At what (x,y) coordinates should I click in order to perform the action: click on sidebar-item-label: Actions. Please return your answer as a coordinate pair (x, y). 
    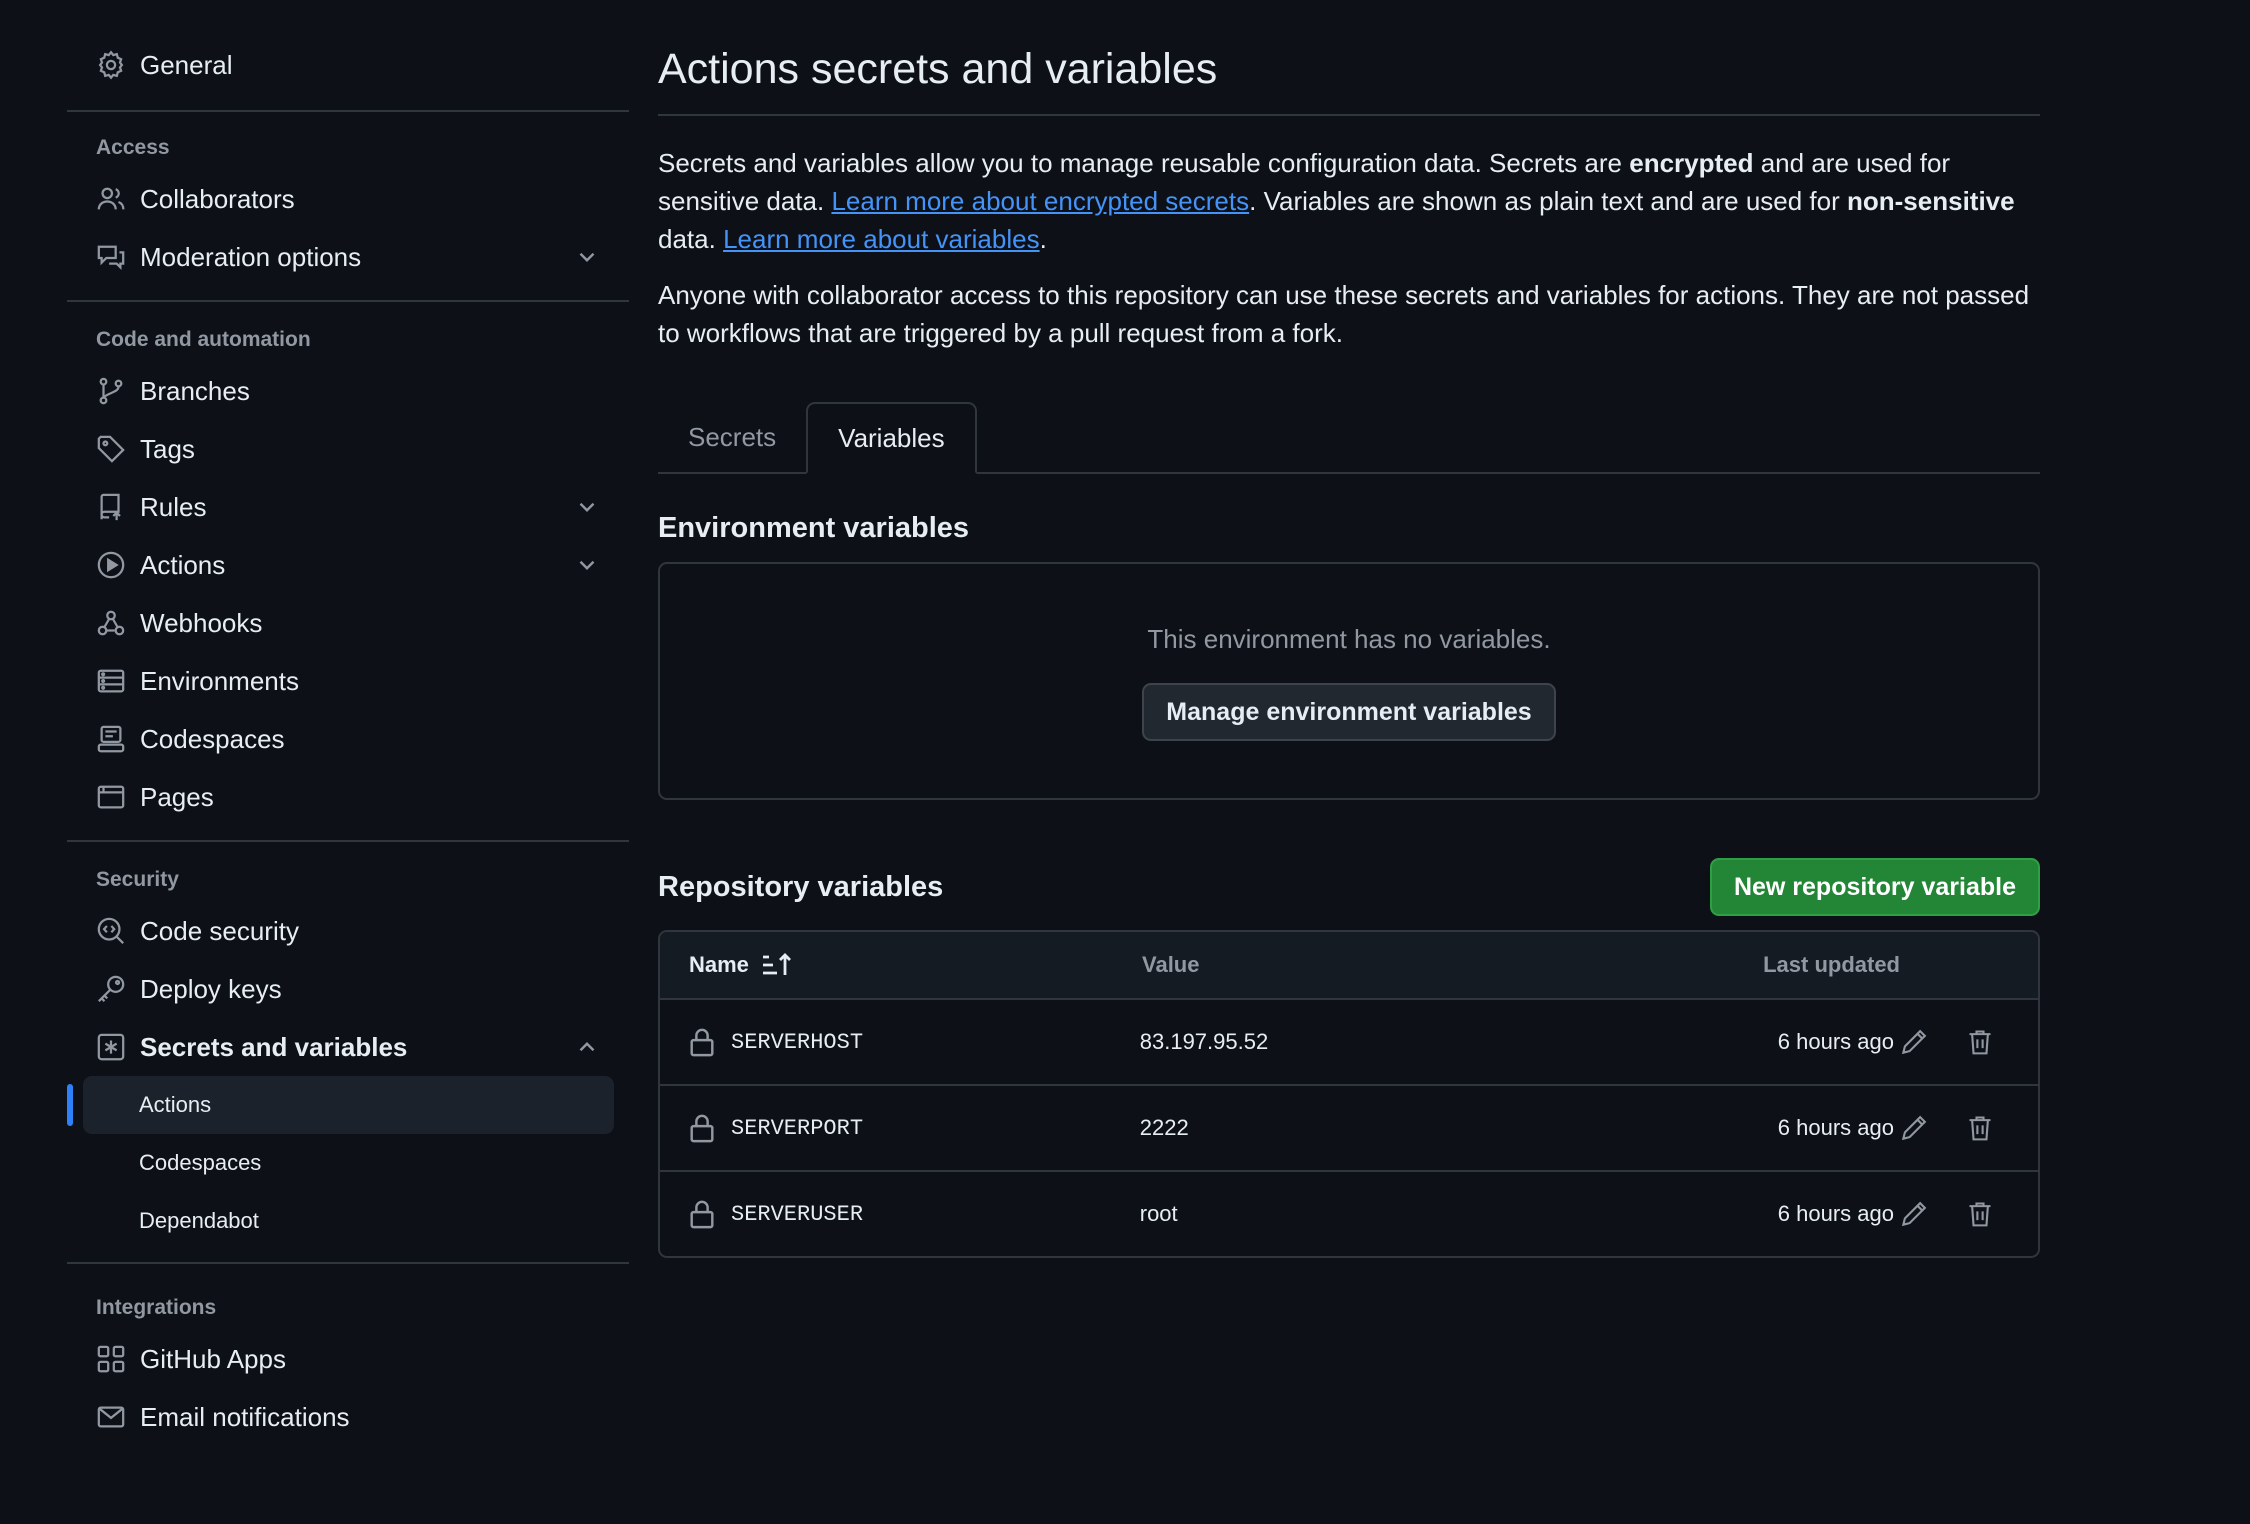
    Looking at the image, I should click on (183, 564).